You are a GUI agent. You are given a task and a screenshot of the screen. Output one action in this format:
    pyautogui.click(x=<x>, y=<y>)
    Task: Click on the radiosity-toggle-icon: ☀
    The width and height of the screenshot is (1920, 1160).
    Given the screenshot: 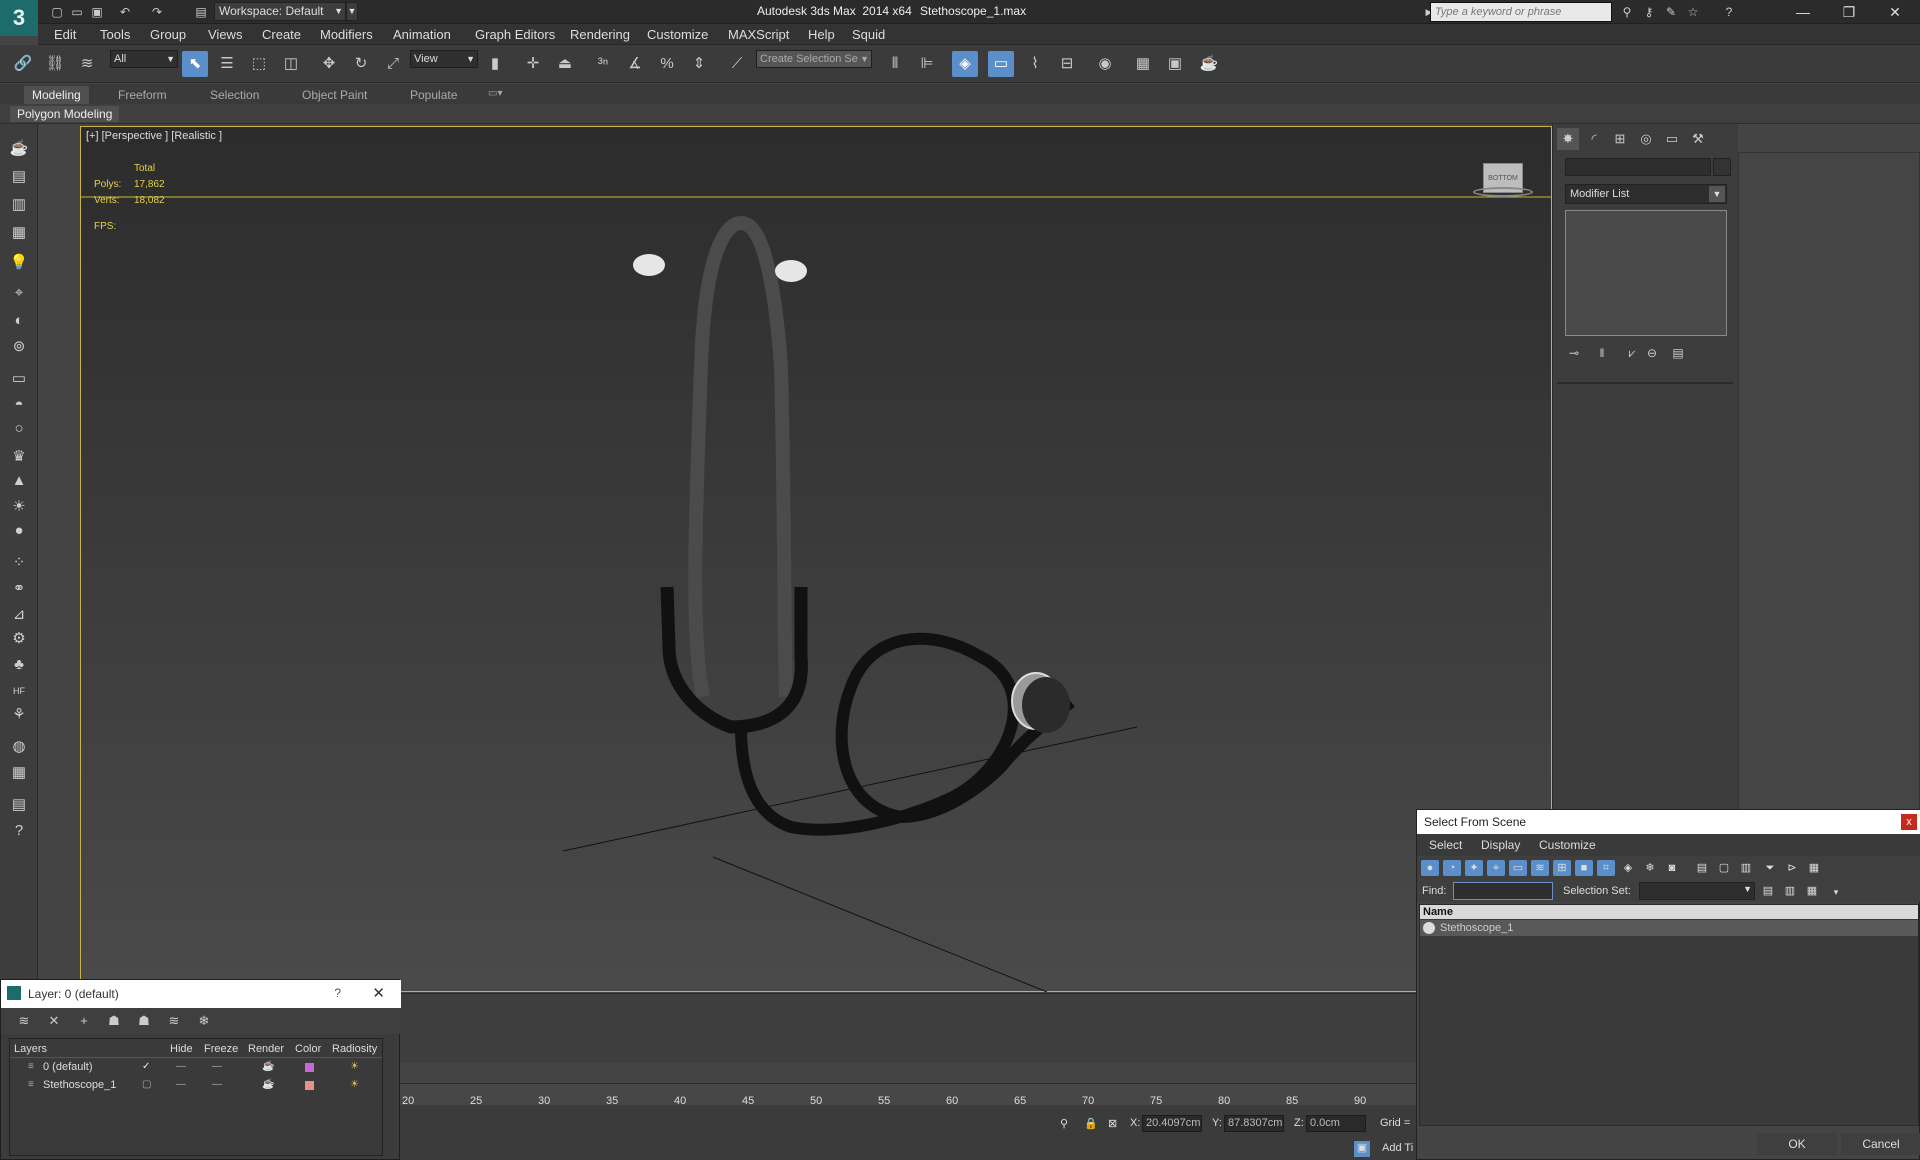 What is the action you would take?
    pyautogui.click(x=354, y=1084)
    